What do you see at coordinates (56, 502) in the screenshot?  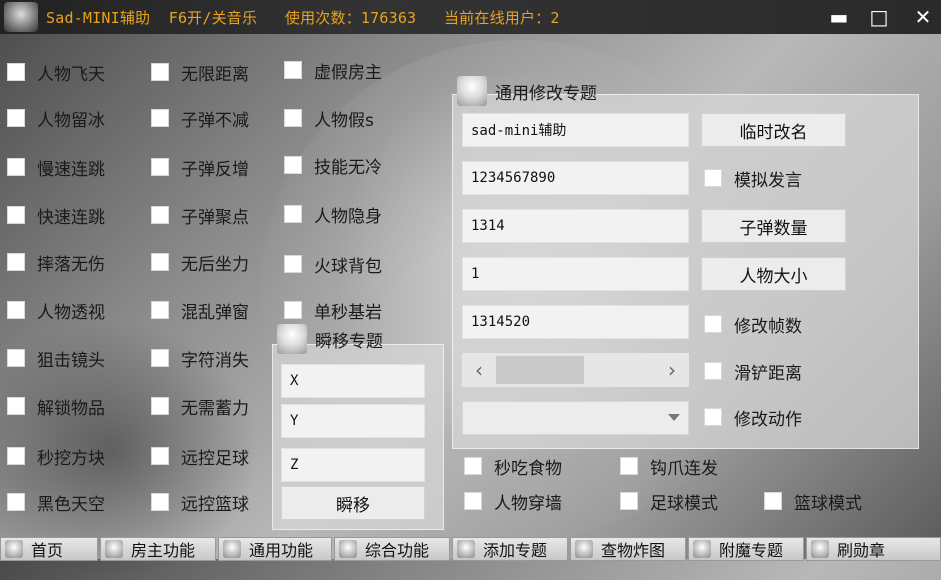 I see `checkbox-item: 黑色天空` at bounding box center [56, 502].